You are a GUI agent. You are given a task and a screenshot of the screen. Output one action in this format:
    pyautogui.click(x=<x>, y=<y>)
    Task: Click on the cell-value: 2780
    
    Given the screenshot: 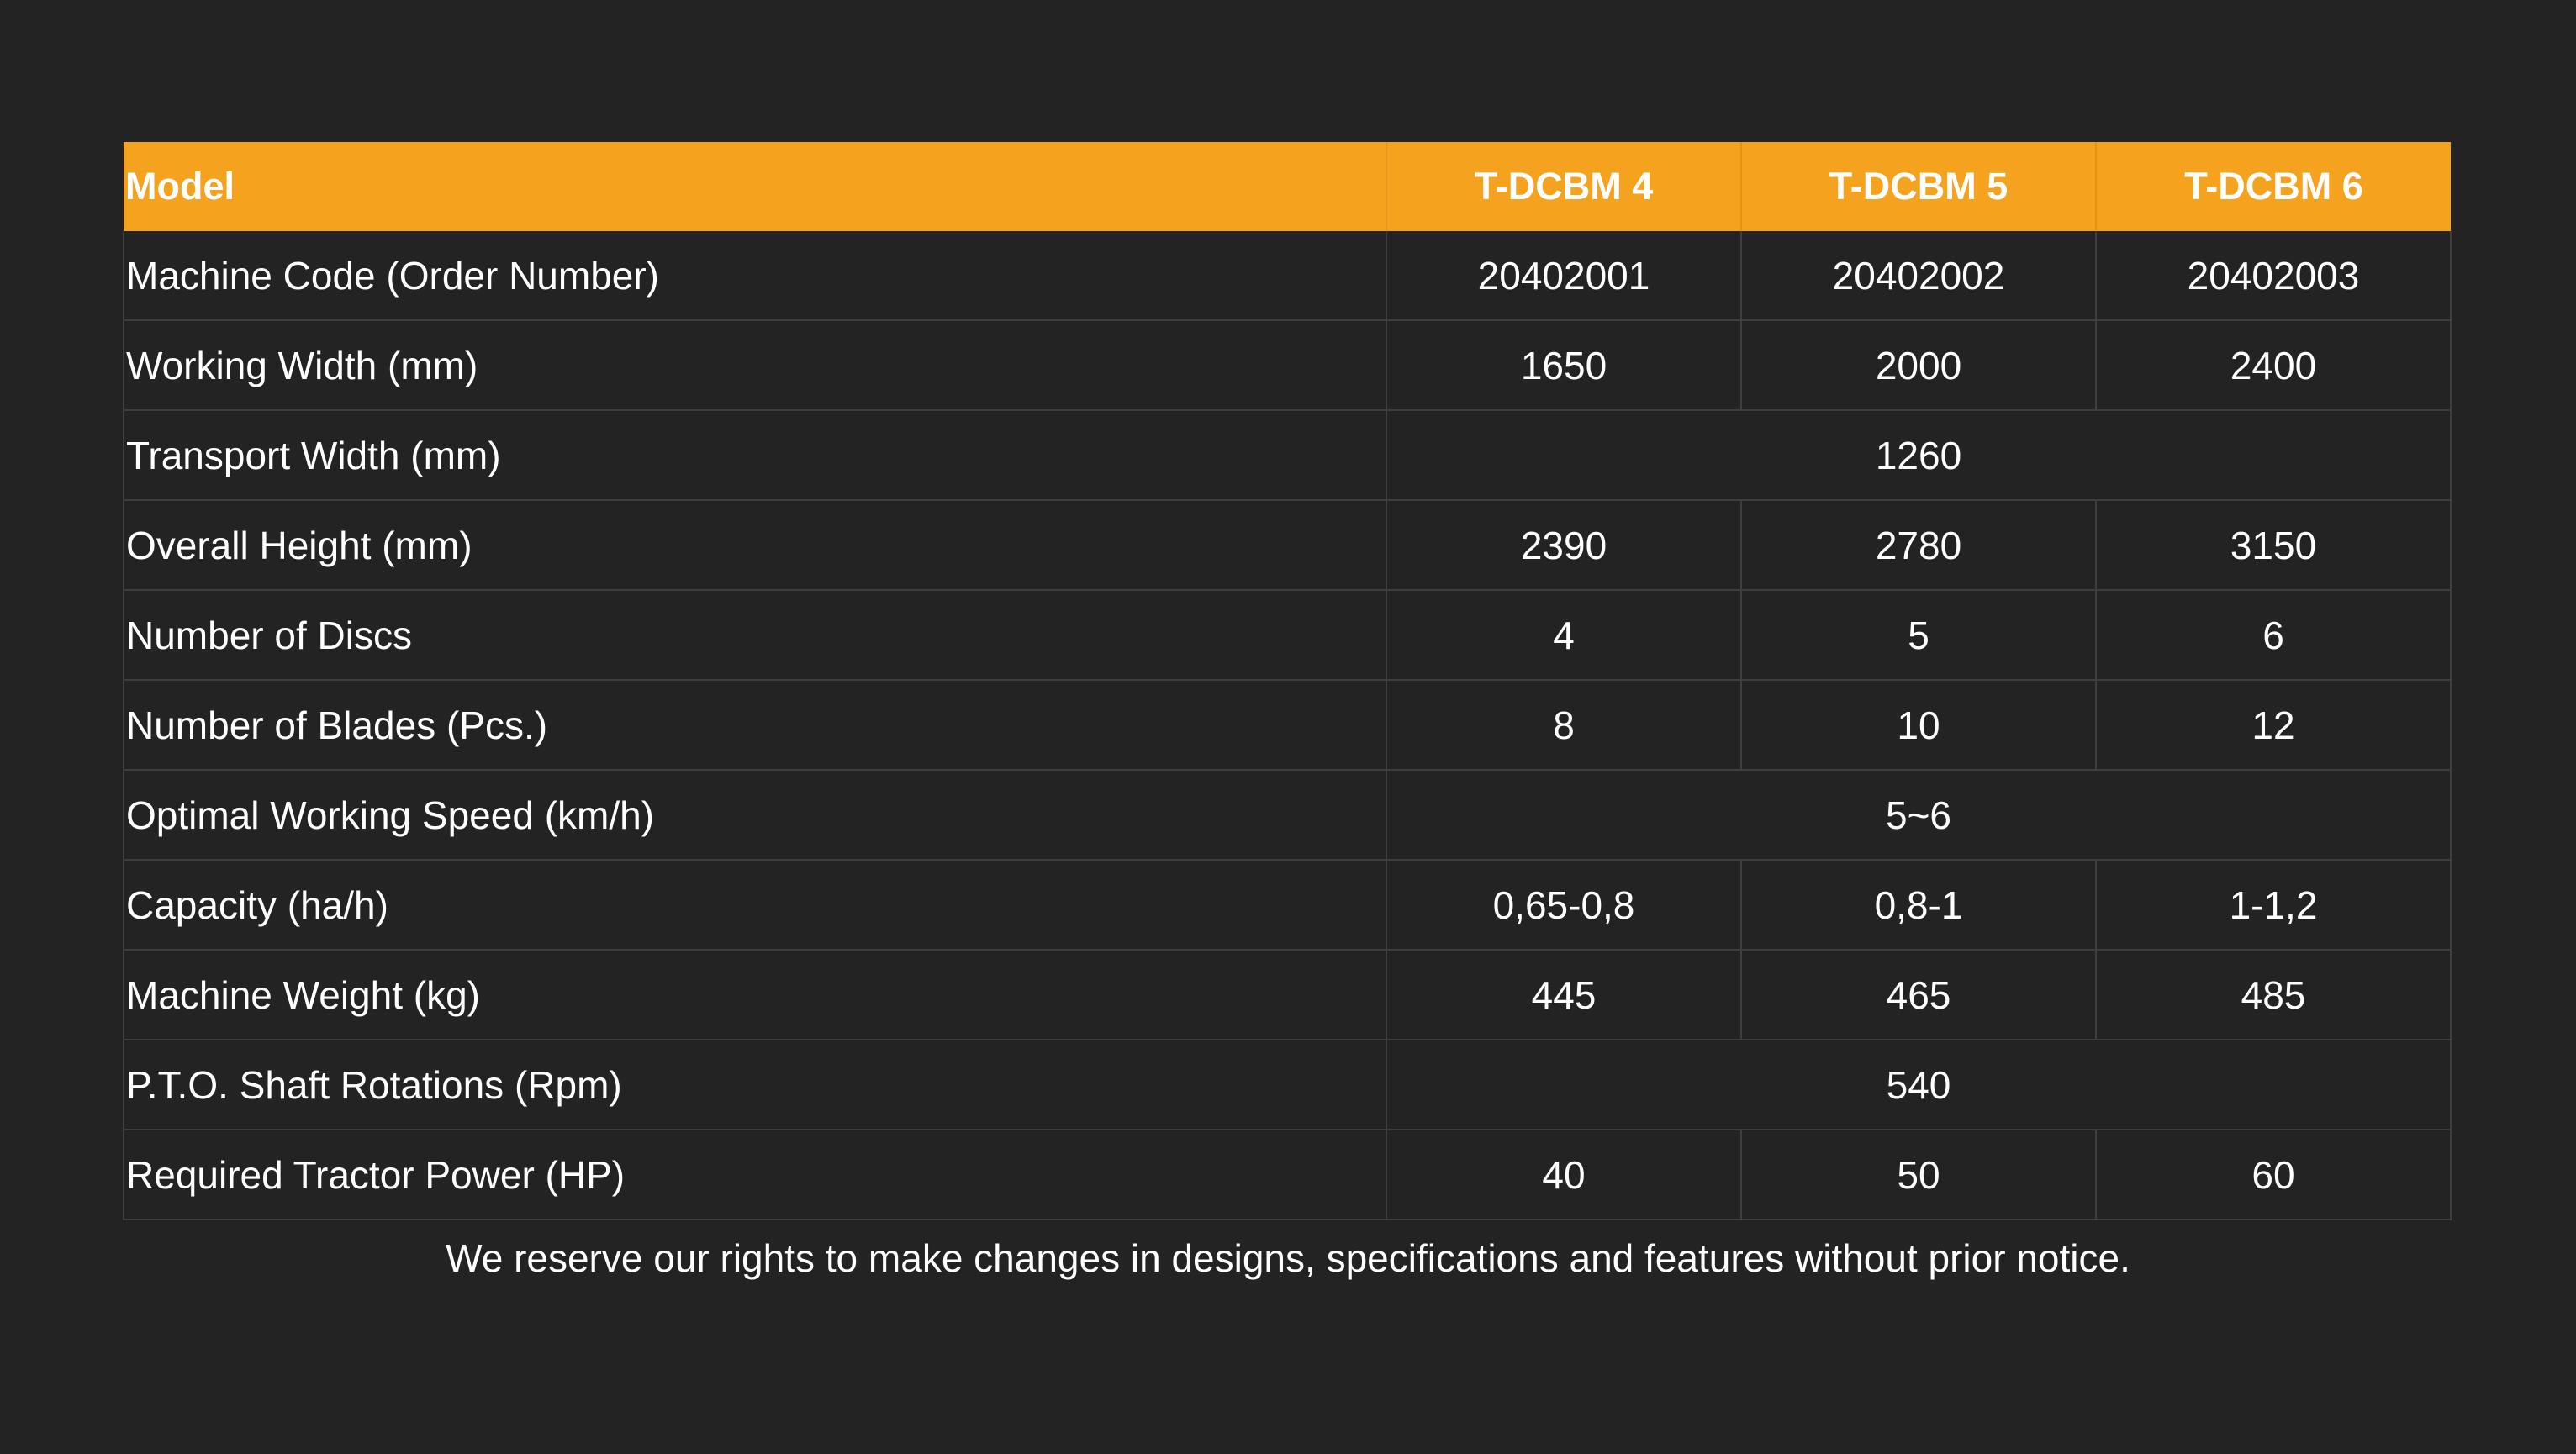 What is the action you would take?
    pyautogui.click(x=1919, y=545)
    